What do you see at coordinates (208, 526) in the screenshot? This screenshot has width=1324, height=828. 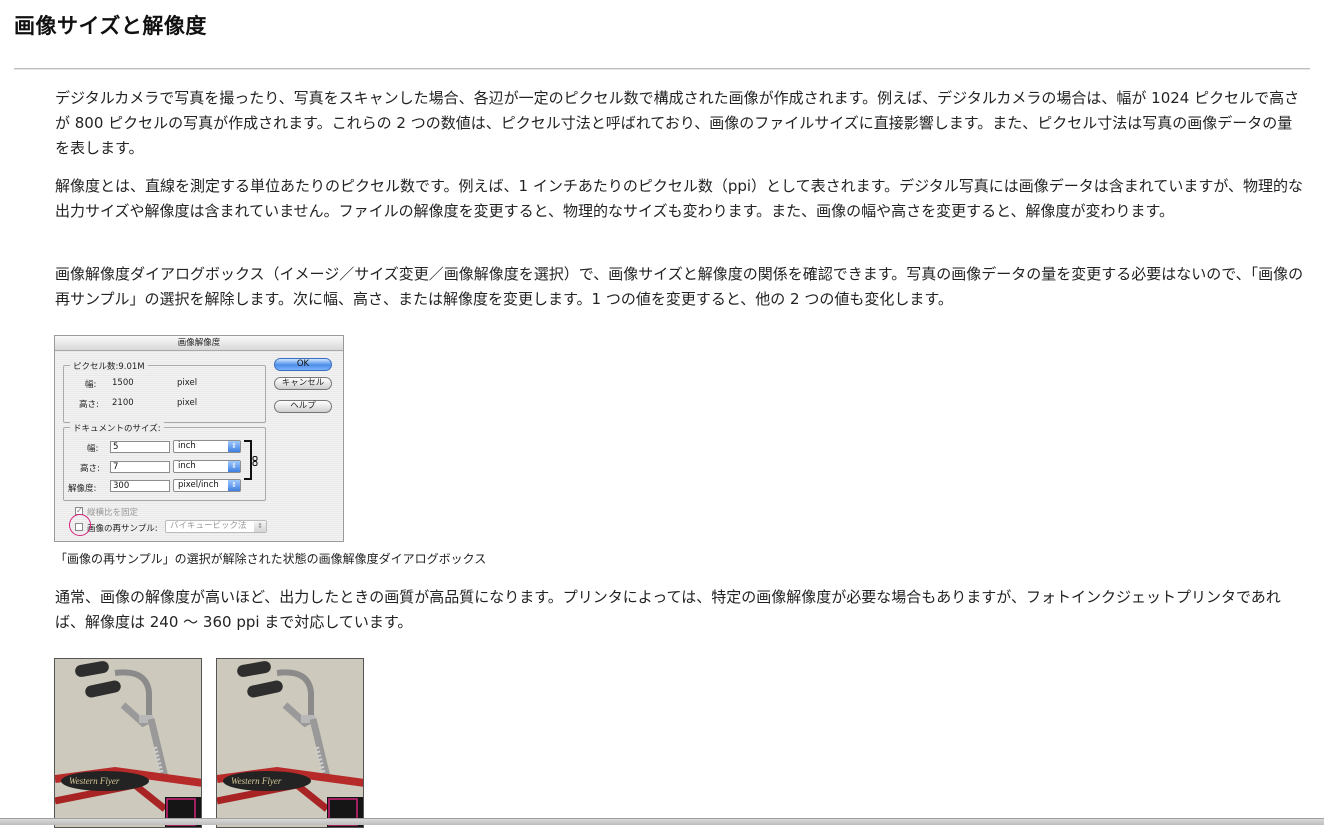 I see `resample-method-value: バイキュービック法` at bounding box center [208, 526].